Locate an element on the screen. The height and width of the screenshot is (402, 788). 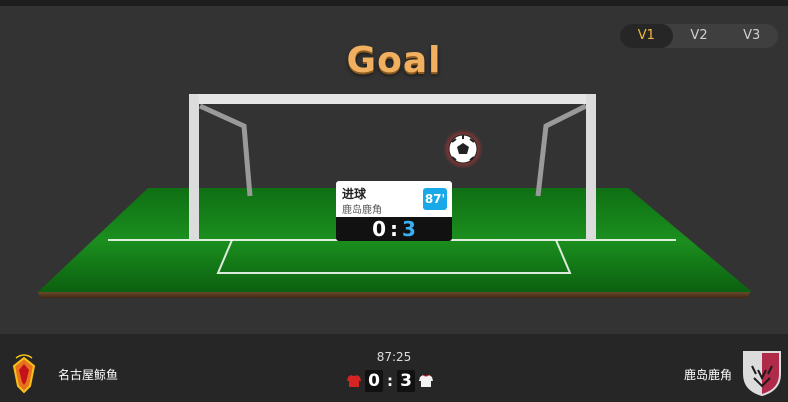
kashima-antlers-logo is located at coordinates (762, 373).